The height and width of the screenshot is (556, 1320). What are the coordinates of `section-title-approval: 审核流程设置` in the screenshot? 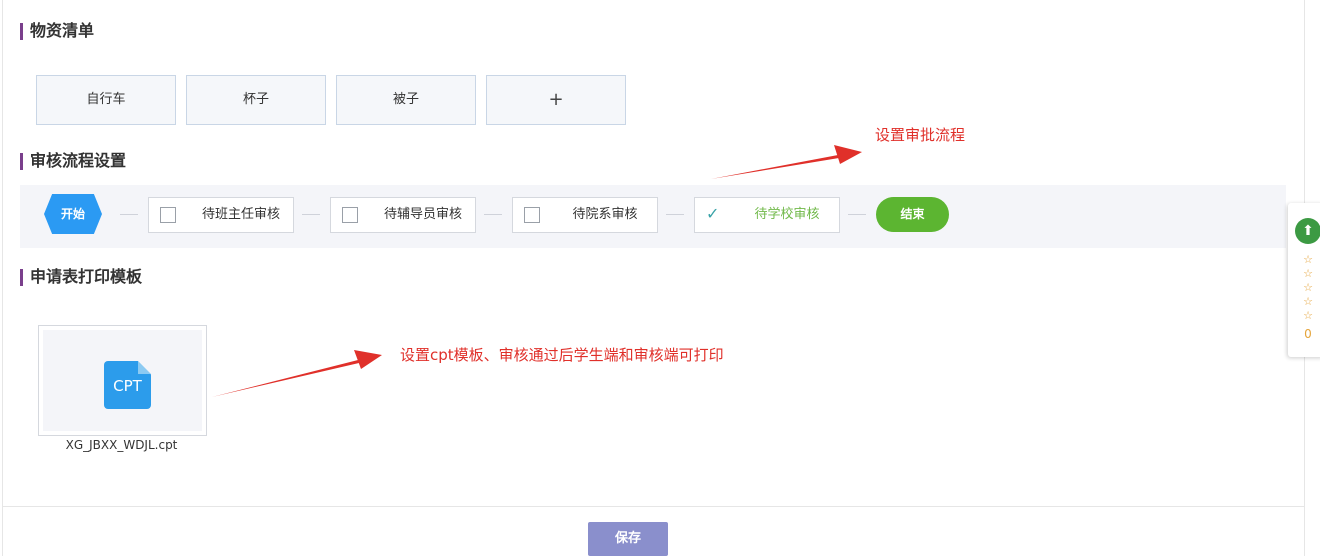 It's located at (73, 161).